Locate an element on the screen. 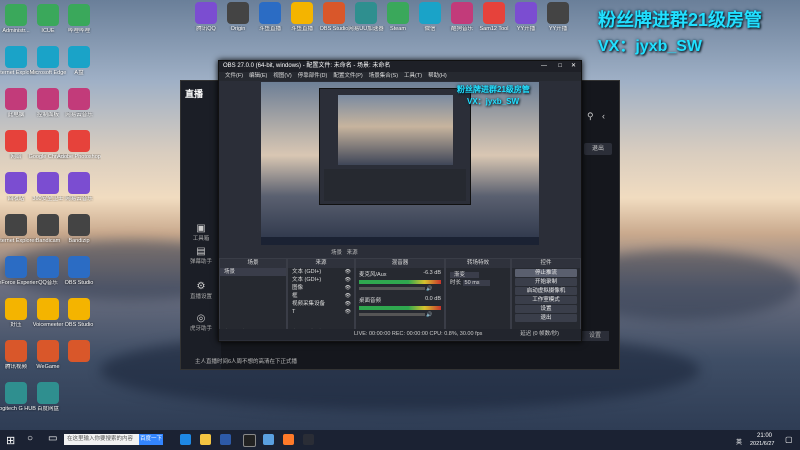  clock-time: 21:00 is located at coordinates (764, 436).